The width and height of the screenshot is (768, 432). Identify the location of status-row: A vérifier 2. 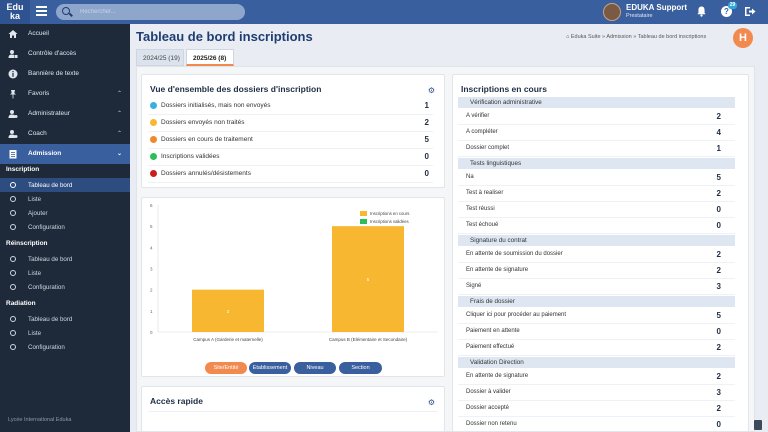
(596, 117).